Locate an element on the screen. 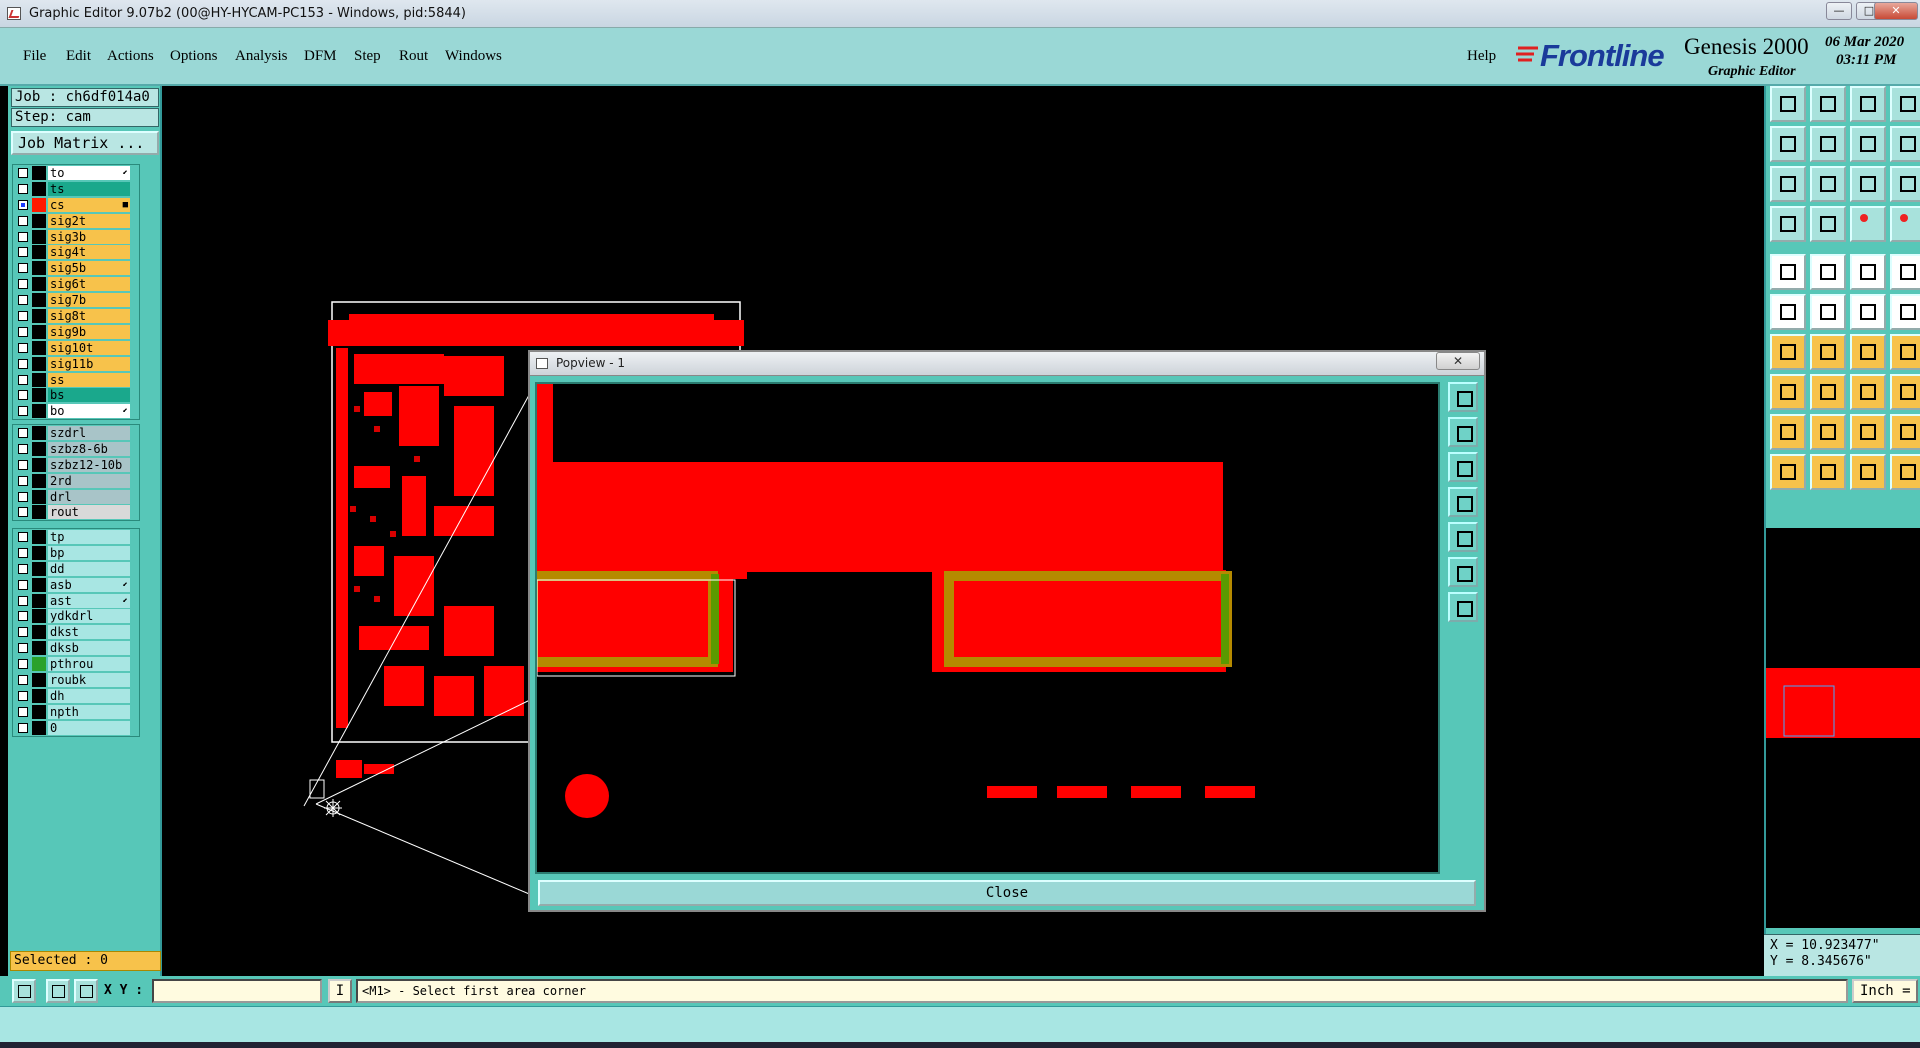  layer-name: sig11b is located at coordinates (89, 363).